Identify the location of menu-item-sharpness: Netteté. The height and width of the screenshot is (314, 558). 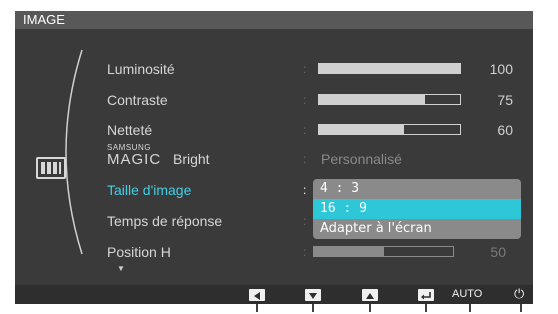
(129, 130).